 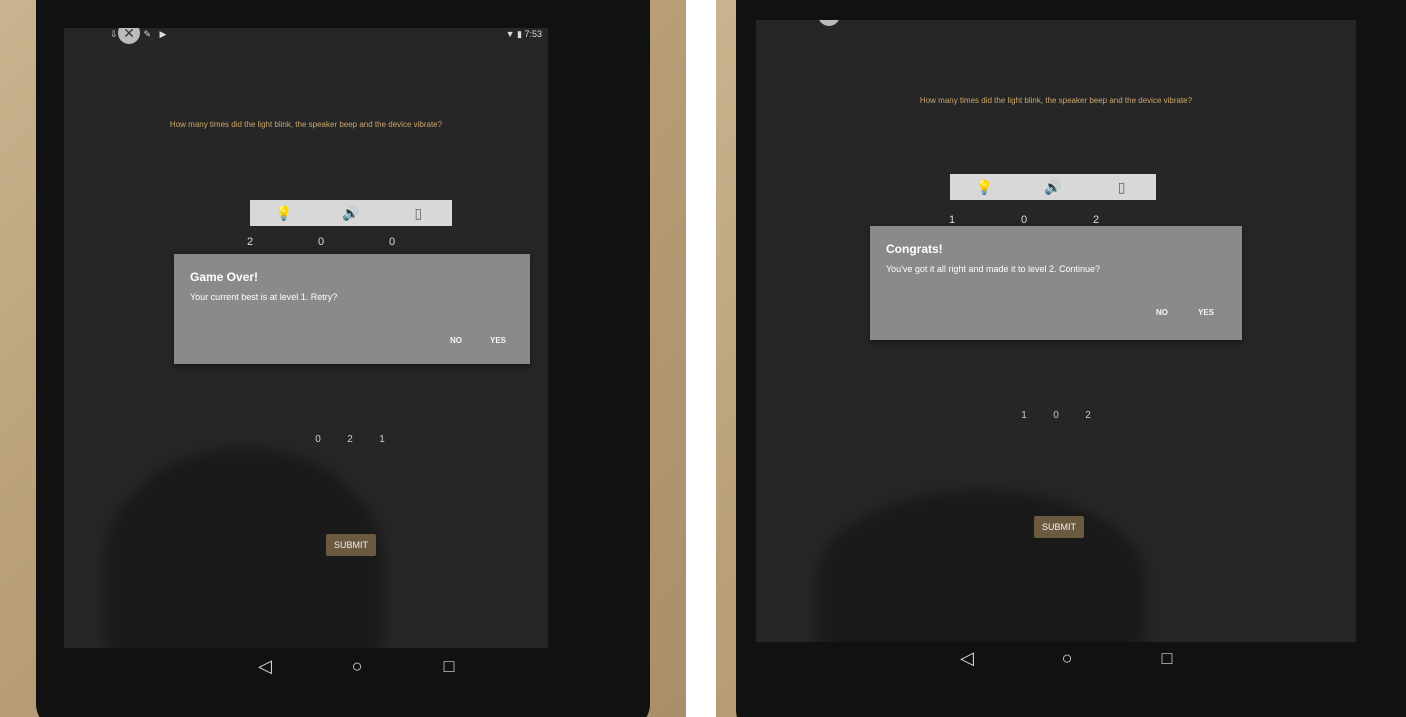 What do you see at coordinates (382, 439) in the screenshot?
I see `answer-vibrate: 1` at bounding box center [382, 439].